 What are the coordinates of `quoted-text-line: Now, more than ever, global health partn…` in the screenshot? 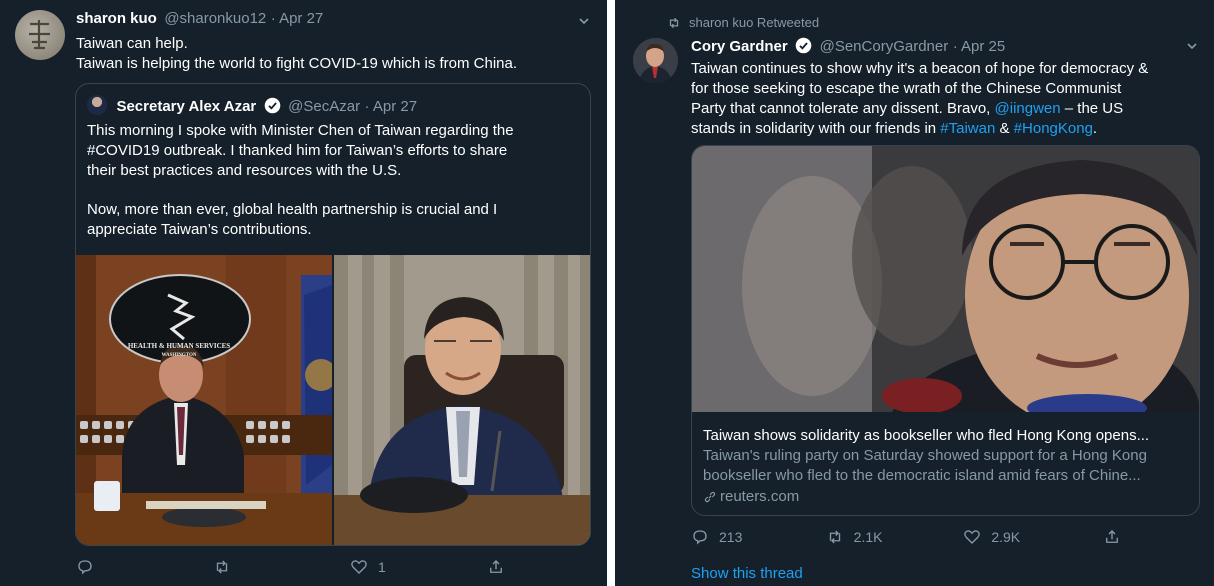 It's located at (292, 209).